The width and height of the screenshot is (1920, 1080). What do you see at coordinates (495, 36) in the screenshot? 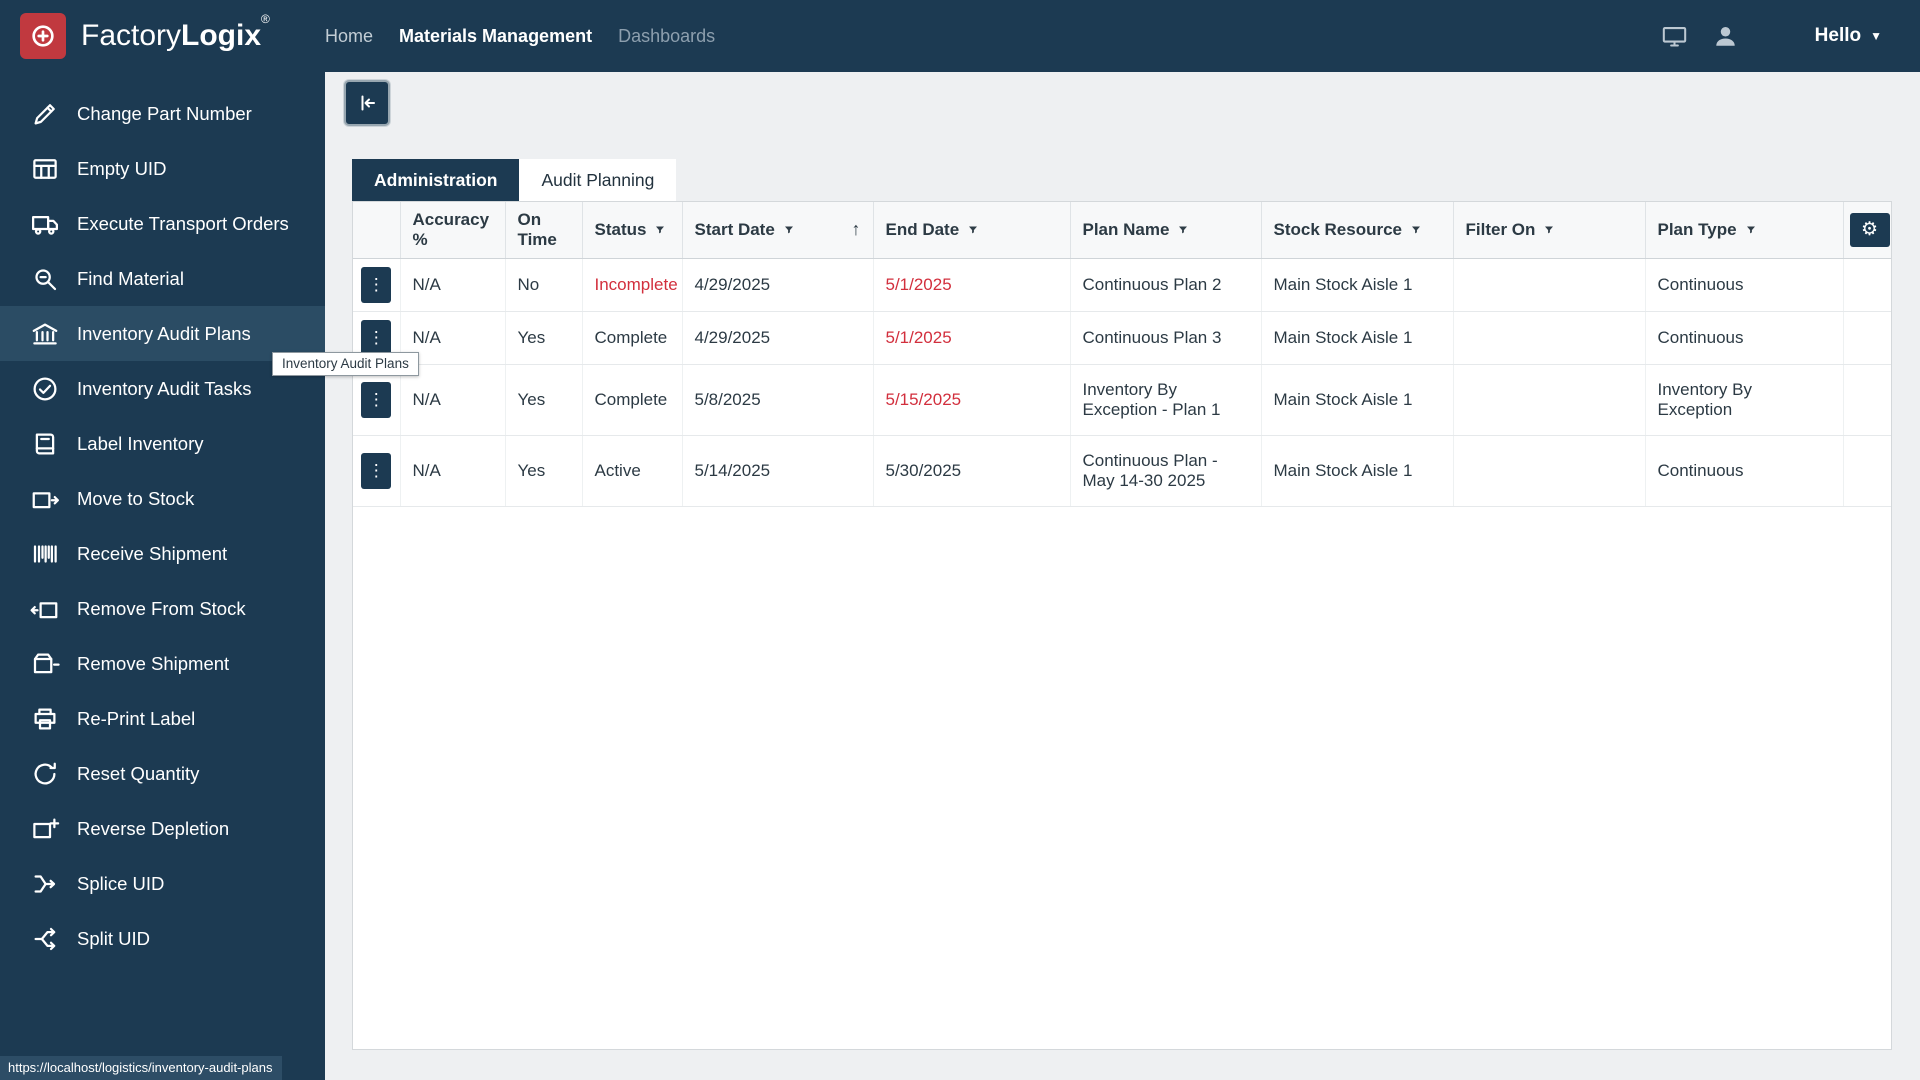
I see `nav-materials-management: Materials Management` at bounding box center [495, 36].